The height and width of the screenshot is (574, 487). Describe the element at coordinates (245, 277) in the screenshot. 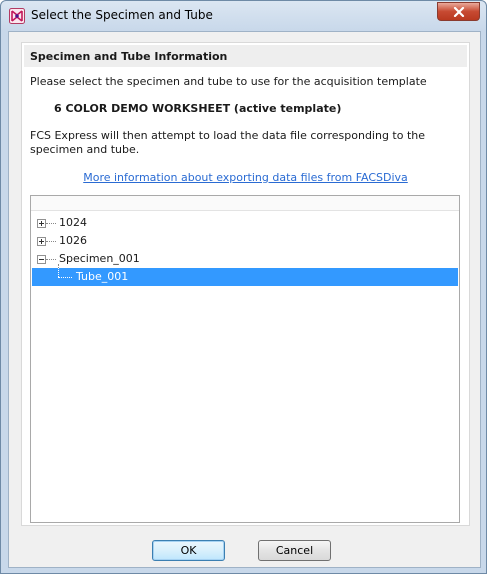

I see `tree-node-tube-001: Tube_001` at that location.